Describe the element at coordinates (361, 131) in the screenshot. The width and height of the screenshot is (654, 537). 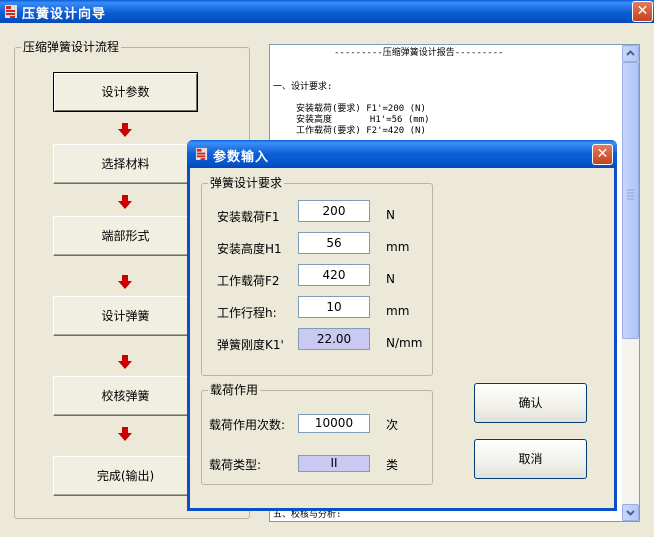
I see `report-line: 工作载荷(要求) F2'=420 (N)` at that location.